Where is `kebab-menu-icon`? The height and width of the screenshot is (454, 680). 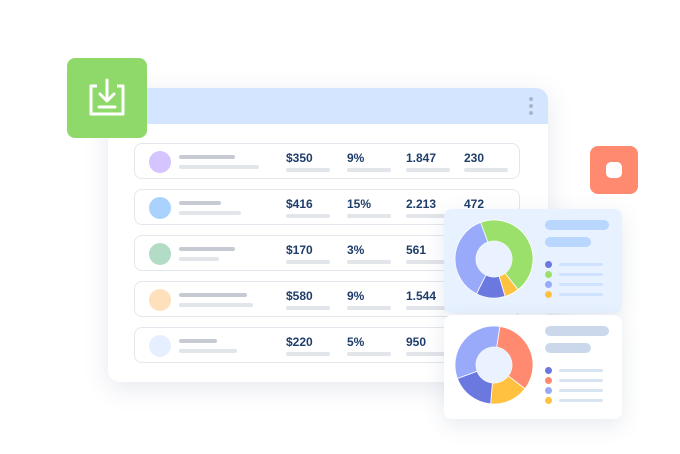
kebab-menu-icon is located at coordinates (531, 107).